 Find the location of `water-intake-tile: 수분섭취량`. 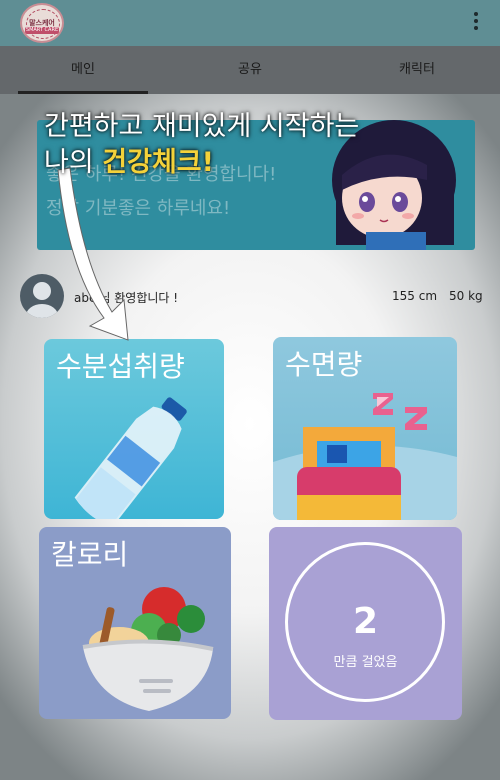

water-intake-tile: 수분섭취량 is located at coordinates (134, 429).